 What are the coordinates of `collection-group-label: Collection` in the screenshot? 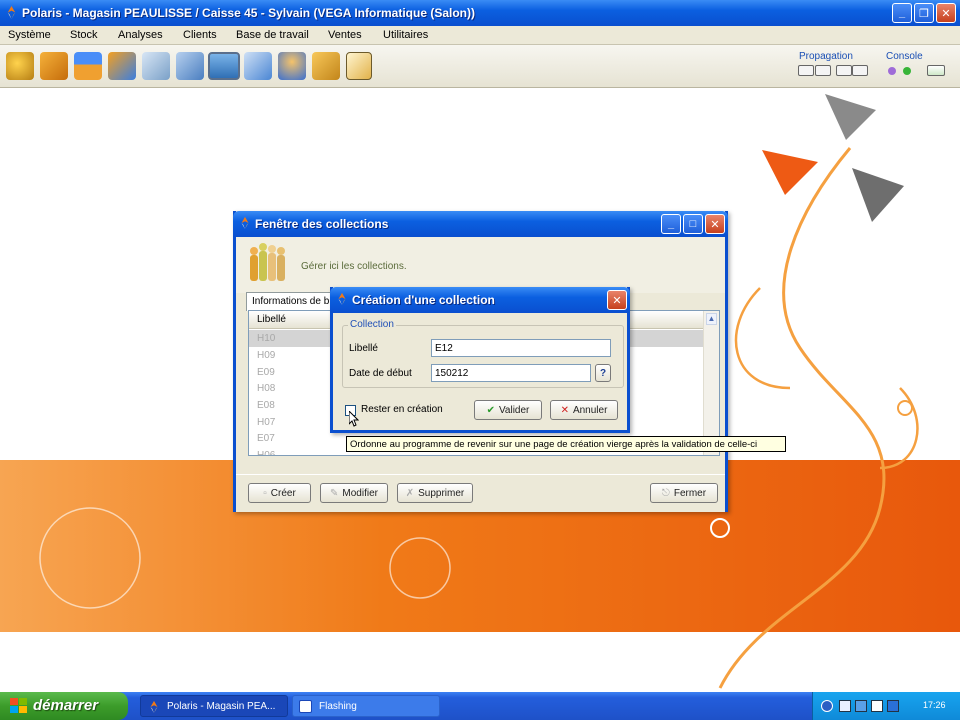 It's located at (372, 324).